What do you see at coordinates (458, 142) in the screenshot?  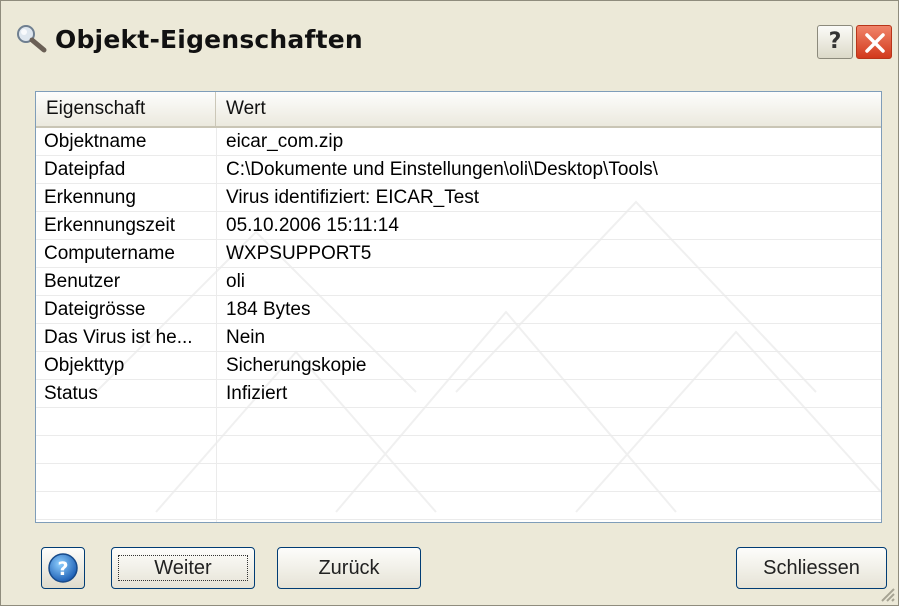 I see `table-row: Objektname eicar_com.zip` at bounding box center [458, 142].